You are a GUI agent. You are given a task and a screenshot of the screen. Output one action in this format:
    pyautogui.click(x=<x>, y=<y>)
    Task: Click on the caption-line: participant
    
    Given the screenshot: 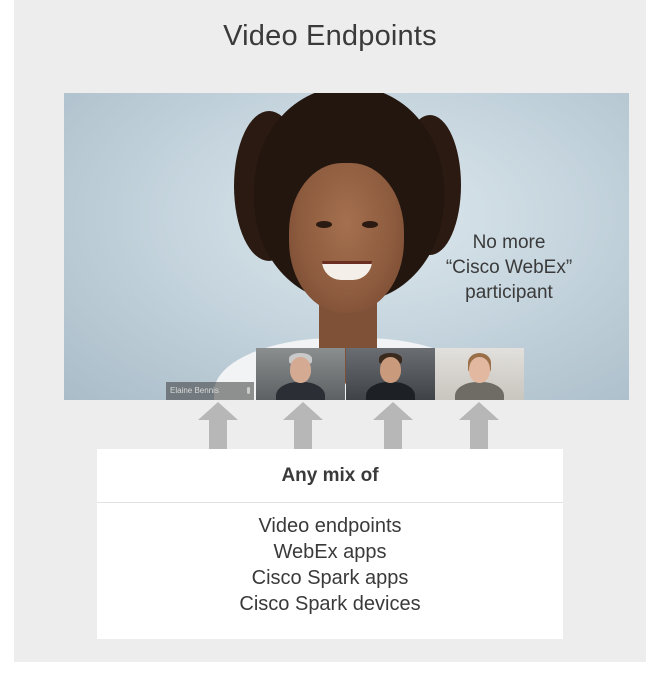 What is the action you would take?
    pyautogui.click(x=509, y=292)
    